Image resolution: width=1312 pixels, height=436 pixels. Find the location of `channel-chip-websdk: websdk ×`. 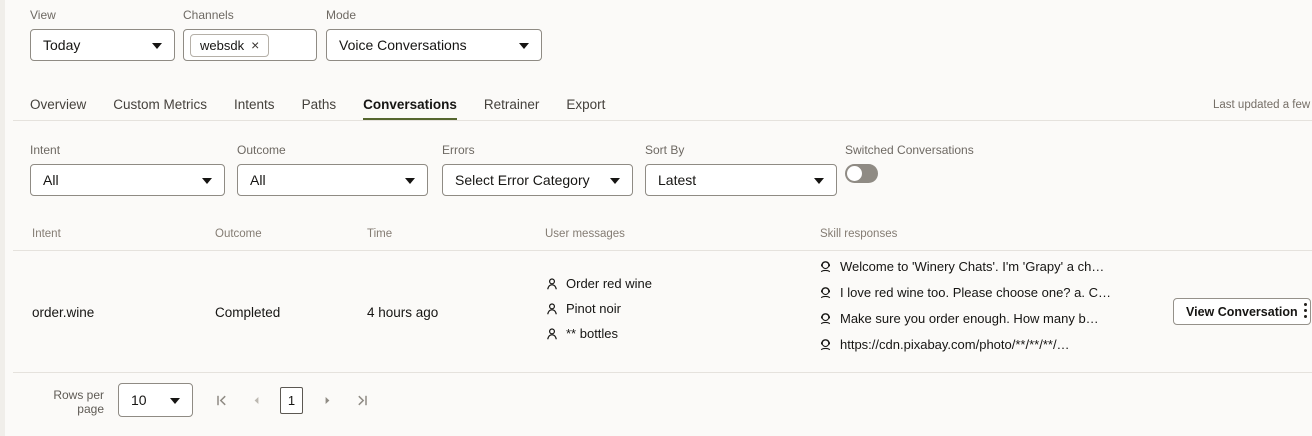

channel-chip-websdk: websdk × is located at coordinates (230, 45).